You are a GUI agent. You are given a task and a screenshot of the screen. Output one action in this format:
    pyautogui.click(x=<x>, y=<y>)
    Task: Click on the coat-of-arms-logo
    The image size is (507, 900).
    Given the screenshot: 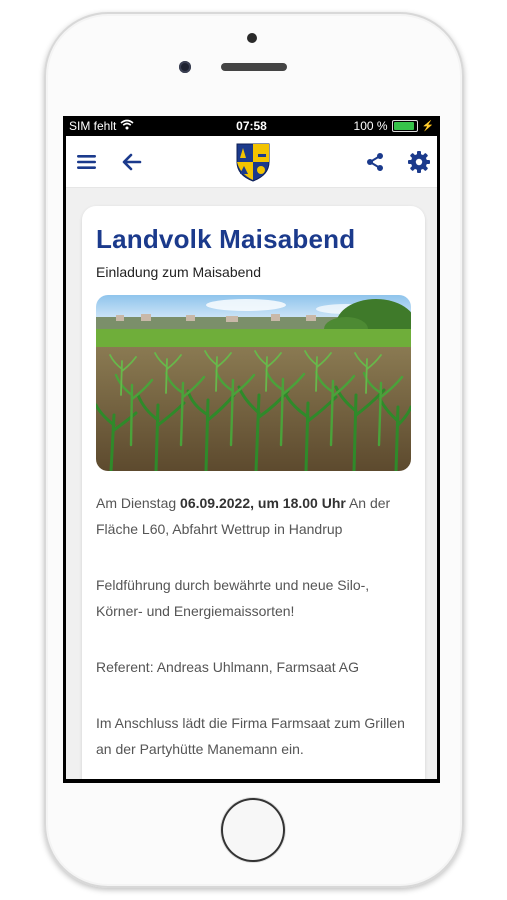 What is the action you would take?
    pyautogui.click(x=253, y=162)
    